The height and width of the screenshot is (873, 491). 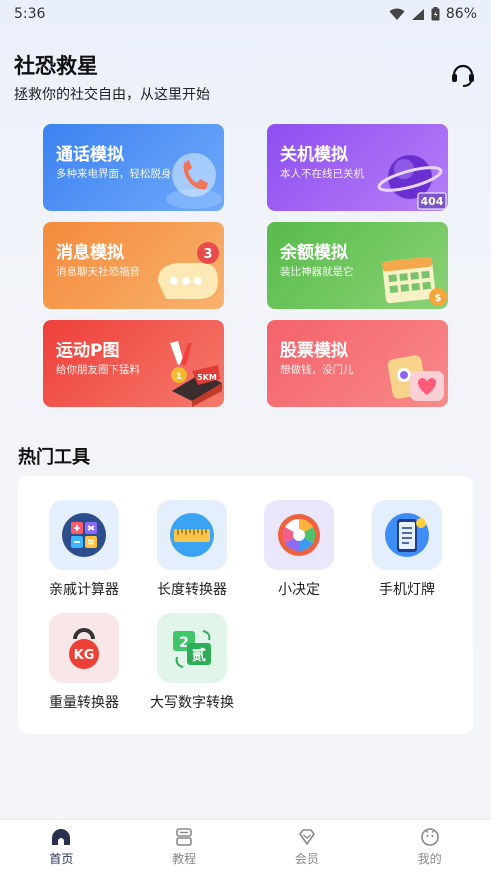 What do you see at coordinates (98, 272) in the screenshot?
I see `card-subtitle: 消息聊天社恐福音` at bounding box center [98, 272].